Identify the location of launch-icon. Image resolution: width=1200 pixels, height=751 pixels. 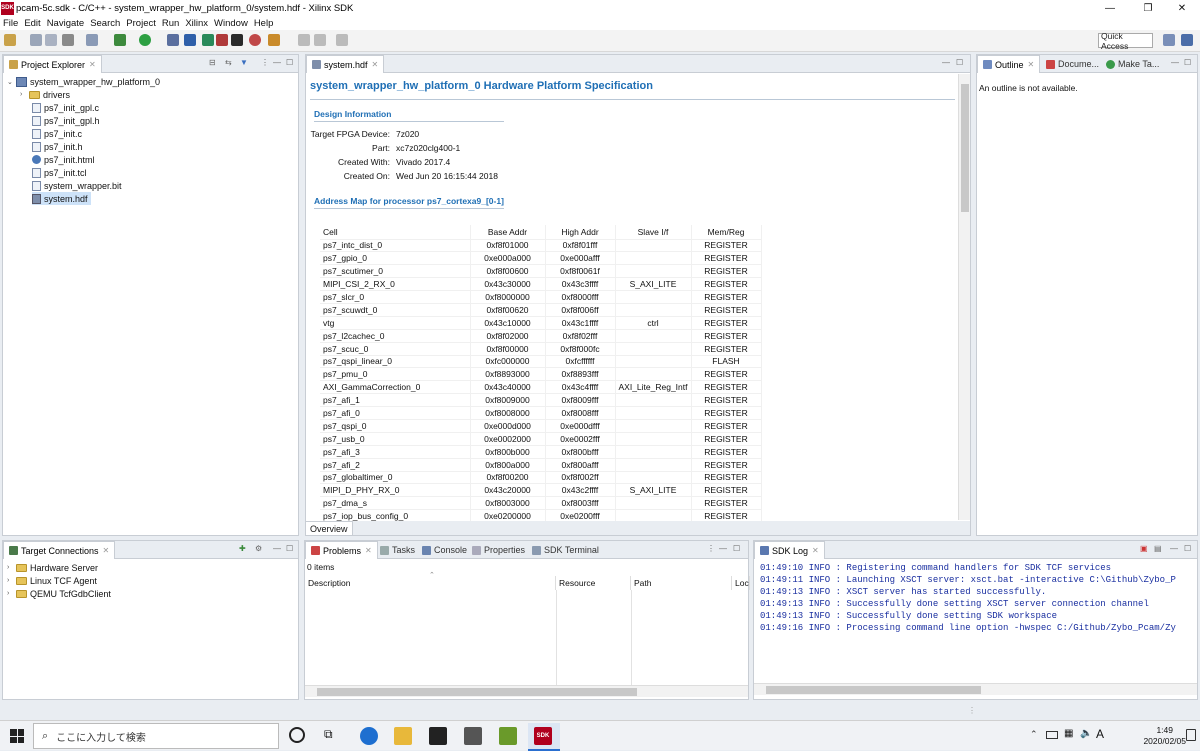
(274, 40).